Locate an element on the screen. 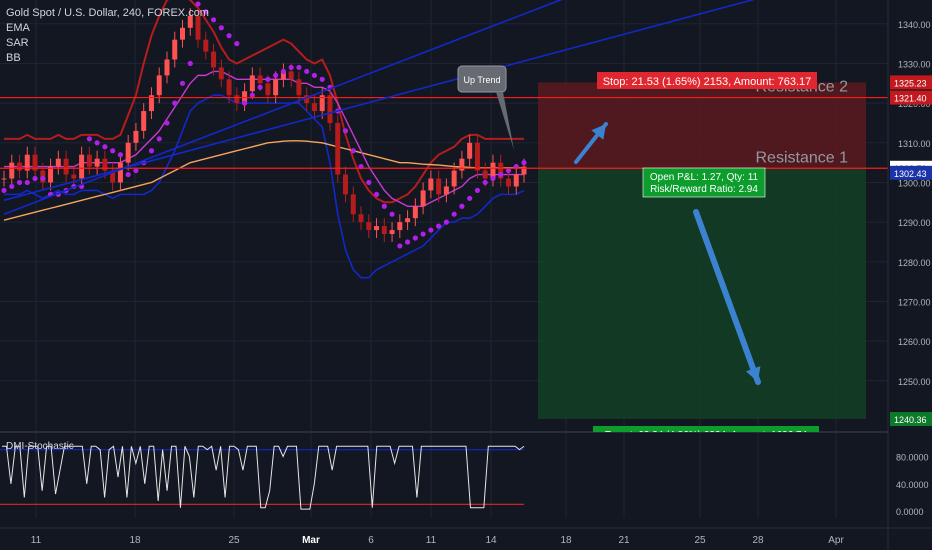  stoch-tick-label: 40.0000 is located at coordinates (912, 485).